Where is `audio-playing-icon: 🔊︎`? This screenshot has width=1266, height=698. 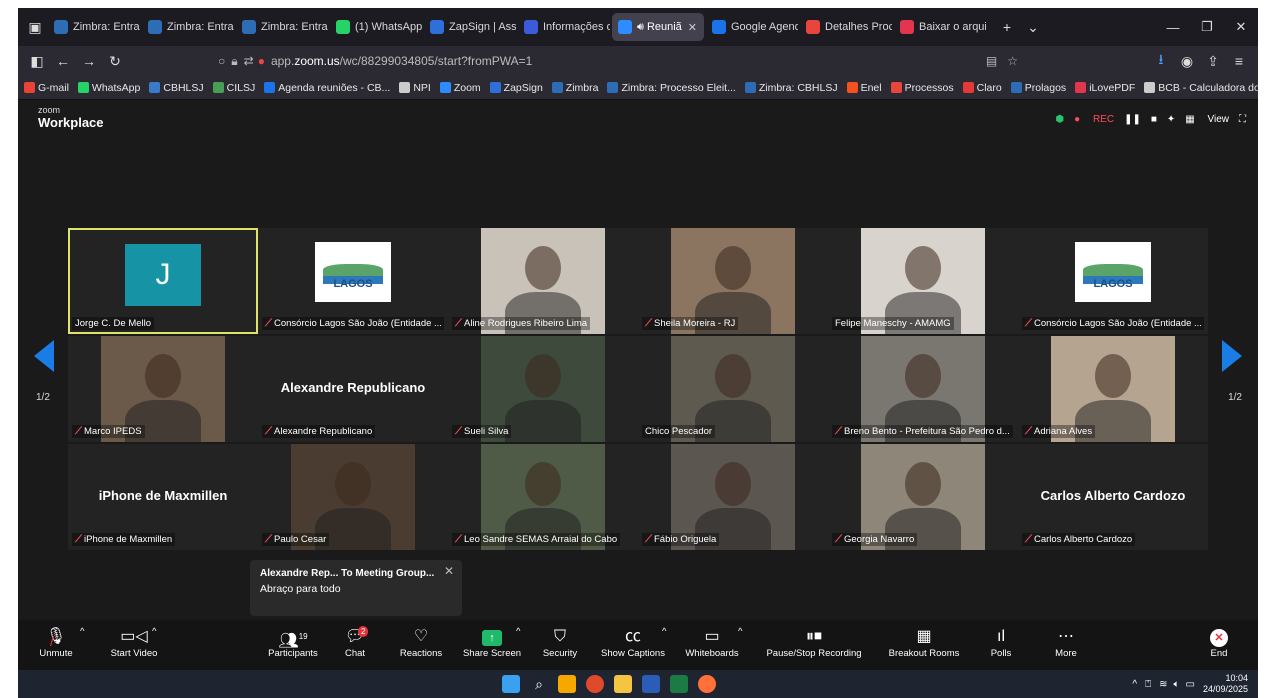
audio-playing-icon: 🔊︎ is located at coordinates (640, 27).